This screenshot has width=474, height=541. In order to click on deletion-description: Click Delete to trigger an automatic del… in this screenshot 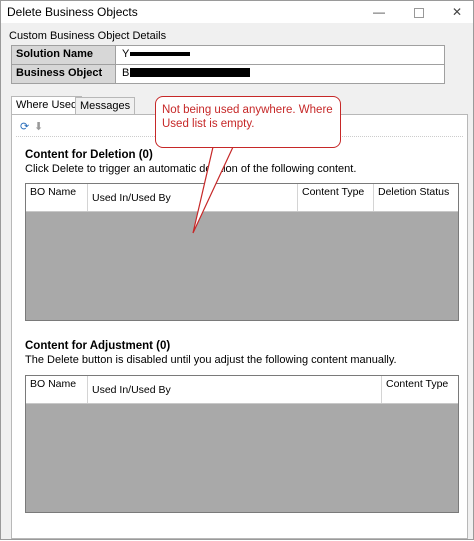, I will do `click(191, 169)`.